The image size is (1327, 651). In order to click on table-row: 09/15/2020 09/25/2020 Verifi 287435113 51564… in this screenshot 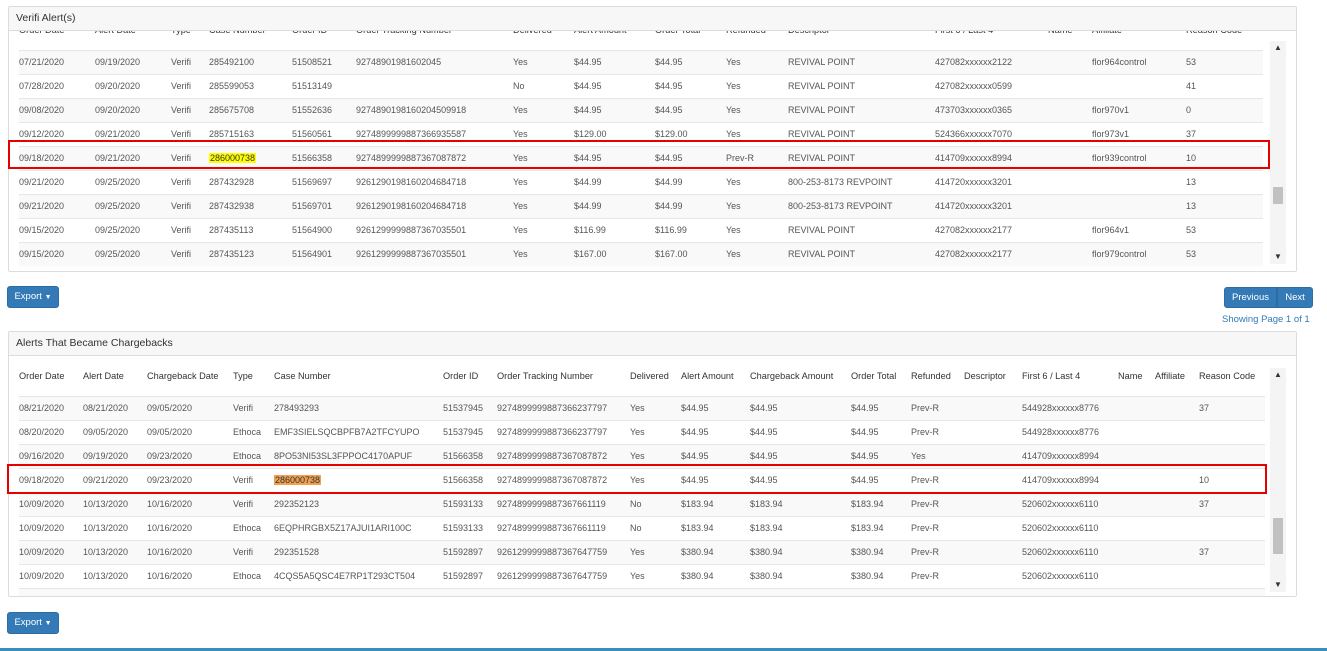, I will do `click(641, 229)`.